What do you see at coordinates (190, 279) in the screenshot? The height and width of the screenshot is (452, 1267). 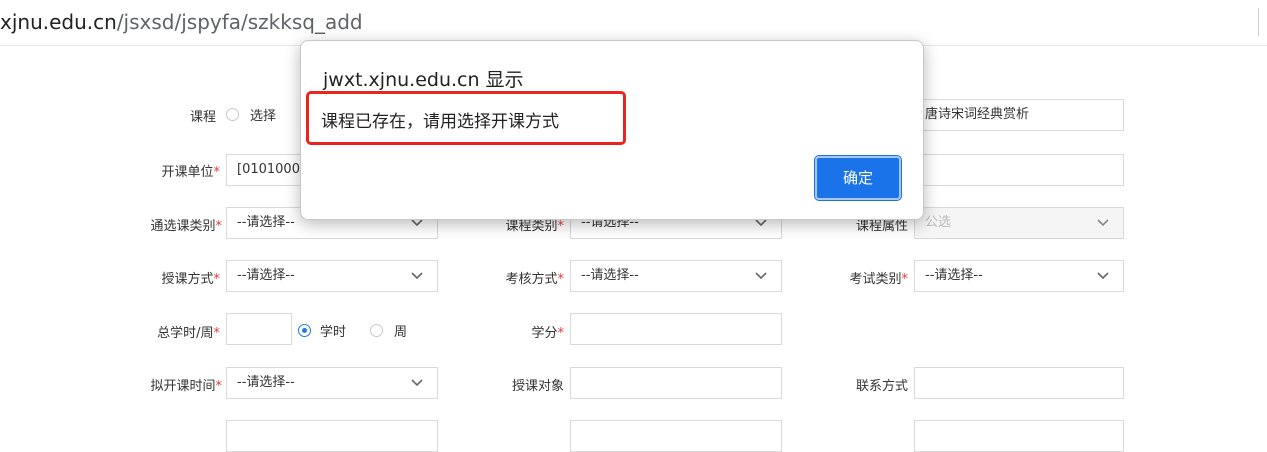 I see `teach-mode-label: 授课方式*` at bounding box center [190, 279].